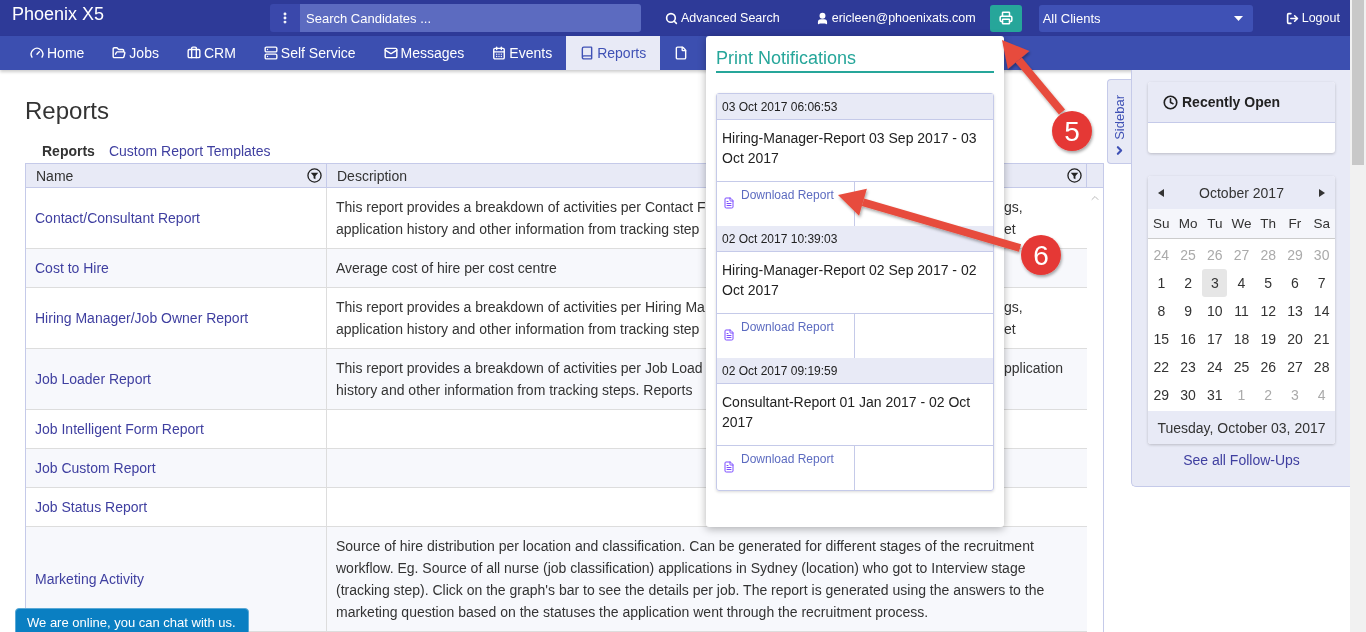 The image size is (1366, 632). What do you see at coordinates (855, 239) in the screenshot?
I see `notification-date: 02 Oct 2017 10:39:03` at bounding box center [855, 239].